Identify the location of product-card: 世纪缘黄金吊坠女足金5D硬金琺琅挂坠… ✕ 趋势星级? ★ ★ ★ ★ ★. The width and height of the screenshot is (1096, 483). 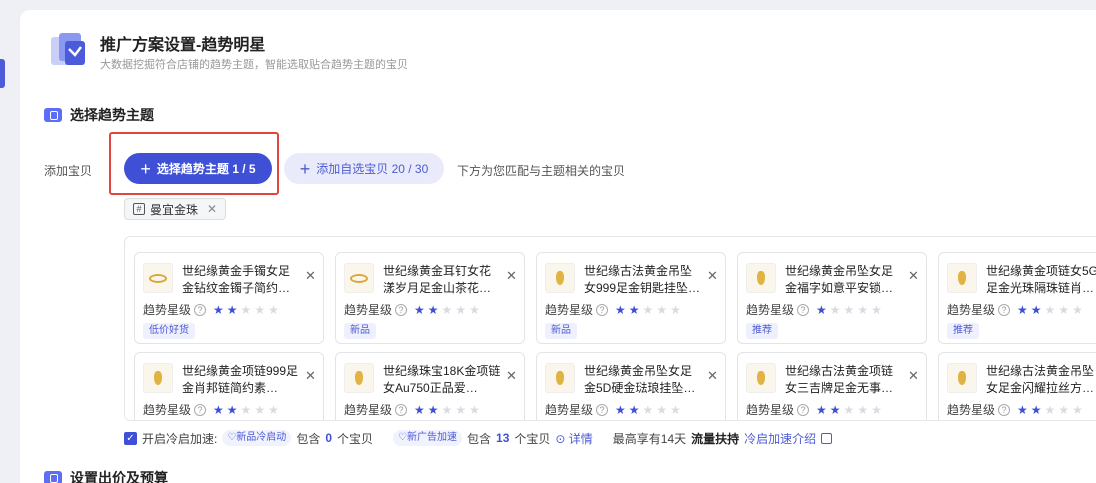
(631, 386).